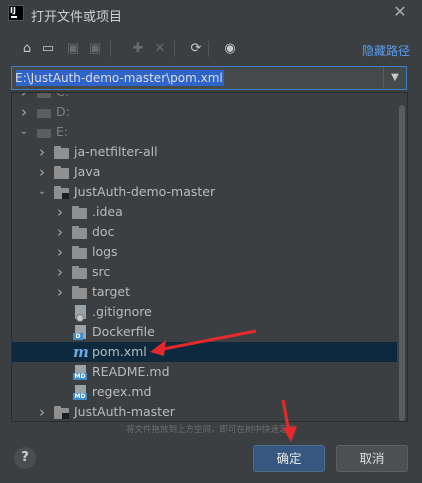 The image size is (422, 483). I want to click on cancel-button: 取消, so click(372, 458).